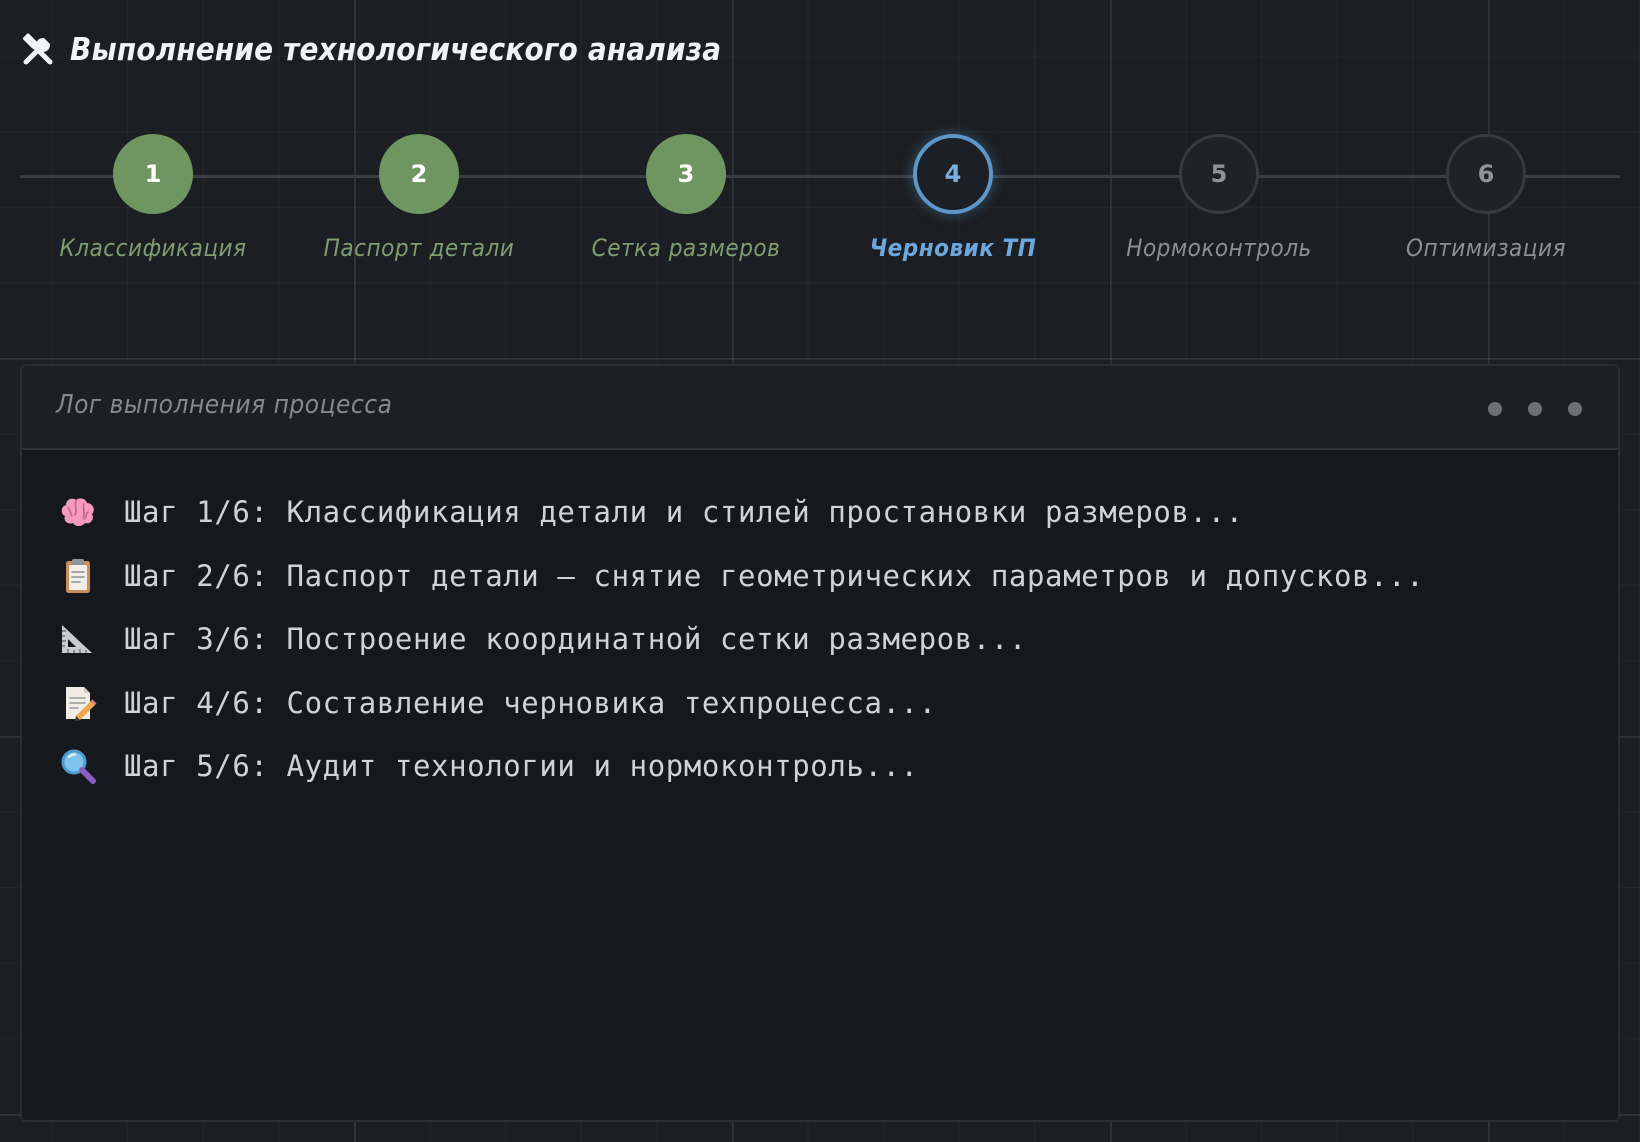  I want to click on step-label: Оптимизация, so click(1486, 248).